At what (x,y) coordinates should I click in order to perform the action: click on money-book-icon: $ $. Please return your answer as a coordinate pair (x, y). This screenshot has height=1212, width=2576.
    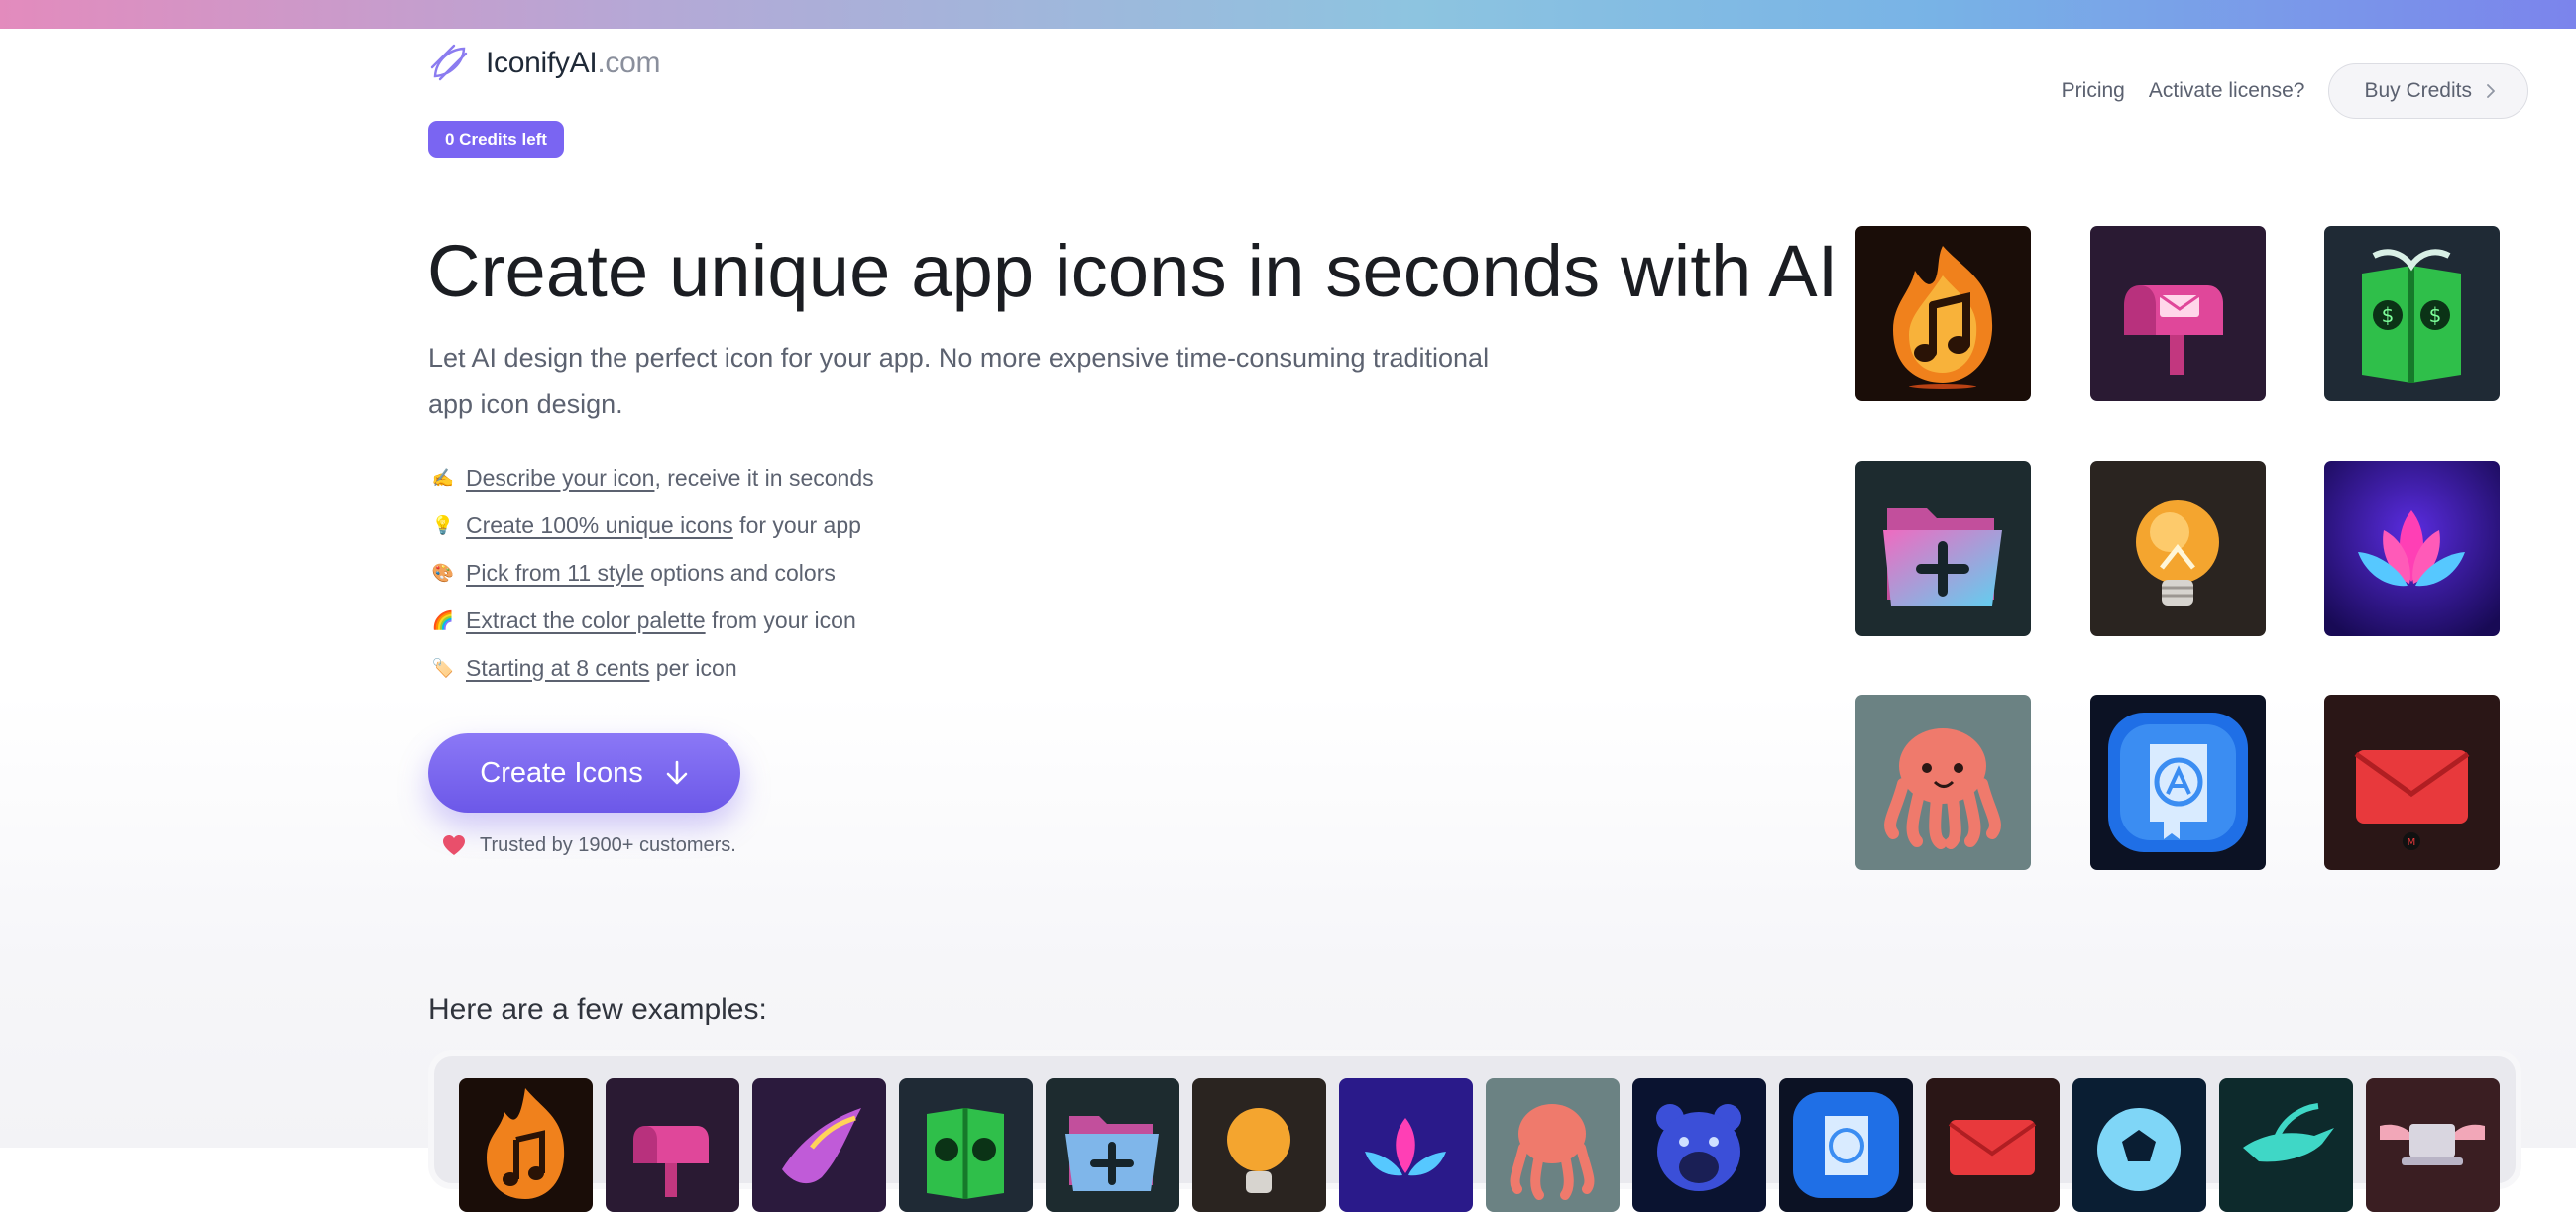
    Looking at the image, I should click on (2412, 313).